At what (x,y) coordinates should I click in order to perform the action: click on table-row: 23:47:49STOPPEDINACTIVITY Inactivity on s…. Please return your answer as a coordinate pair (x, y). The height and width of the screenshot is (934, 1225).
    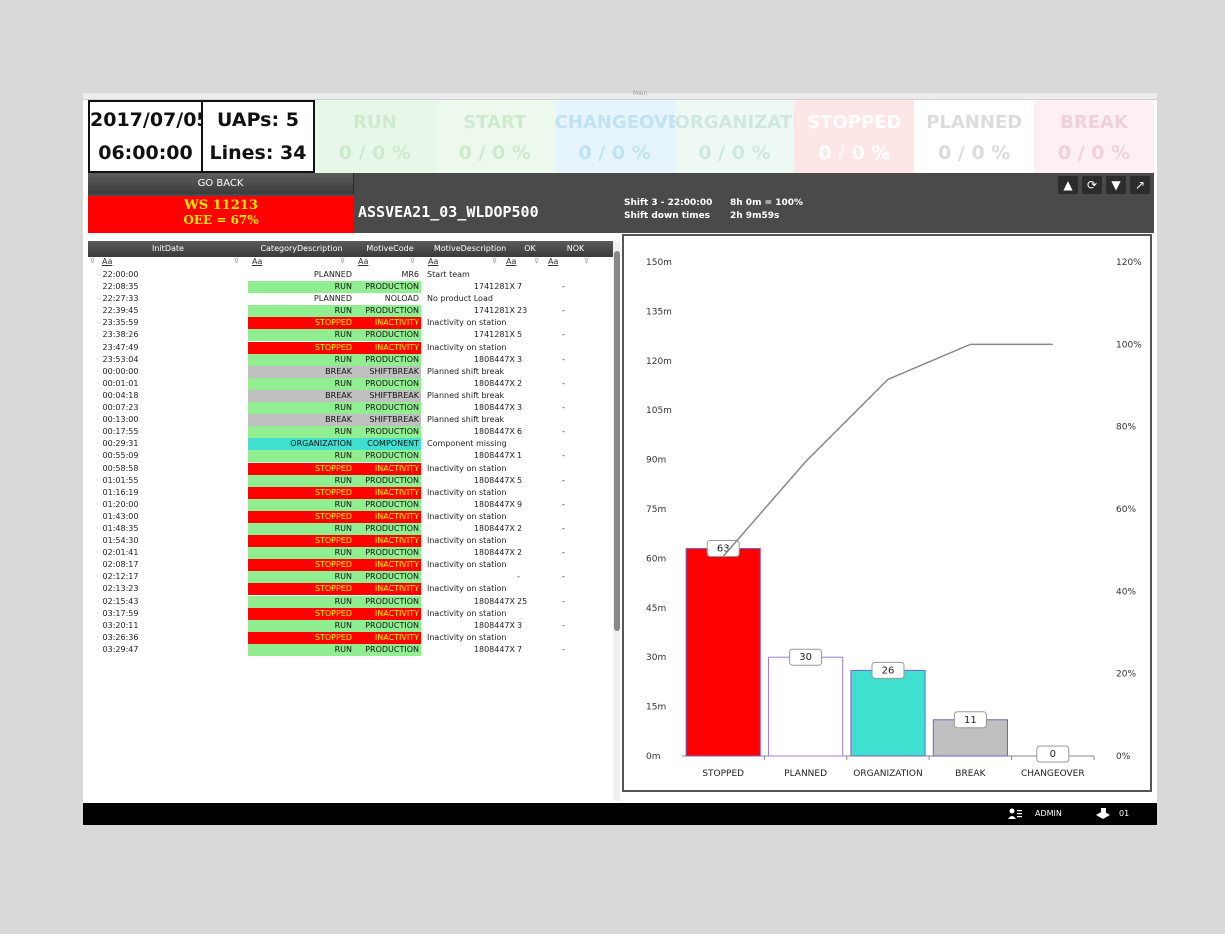
    Looking at the image, I should click on (351, 347).